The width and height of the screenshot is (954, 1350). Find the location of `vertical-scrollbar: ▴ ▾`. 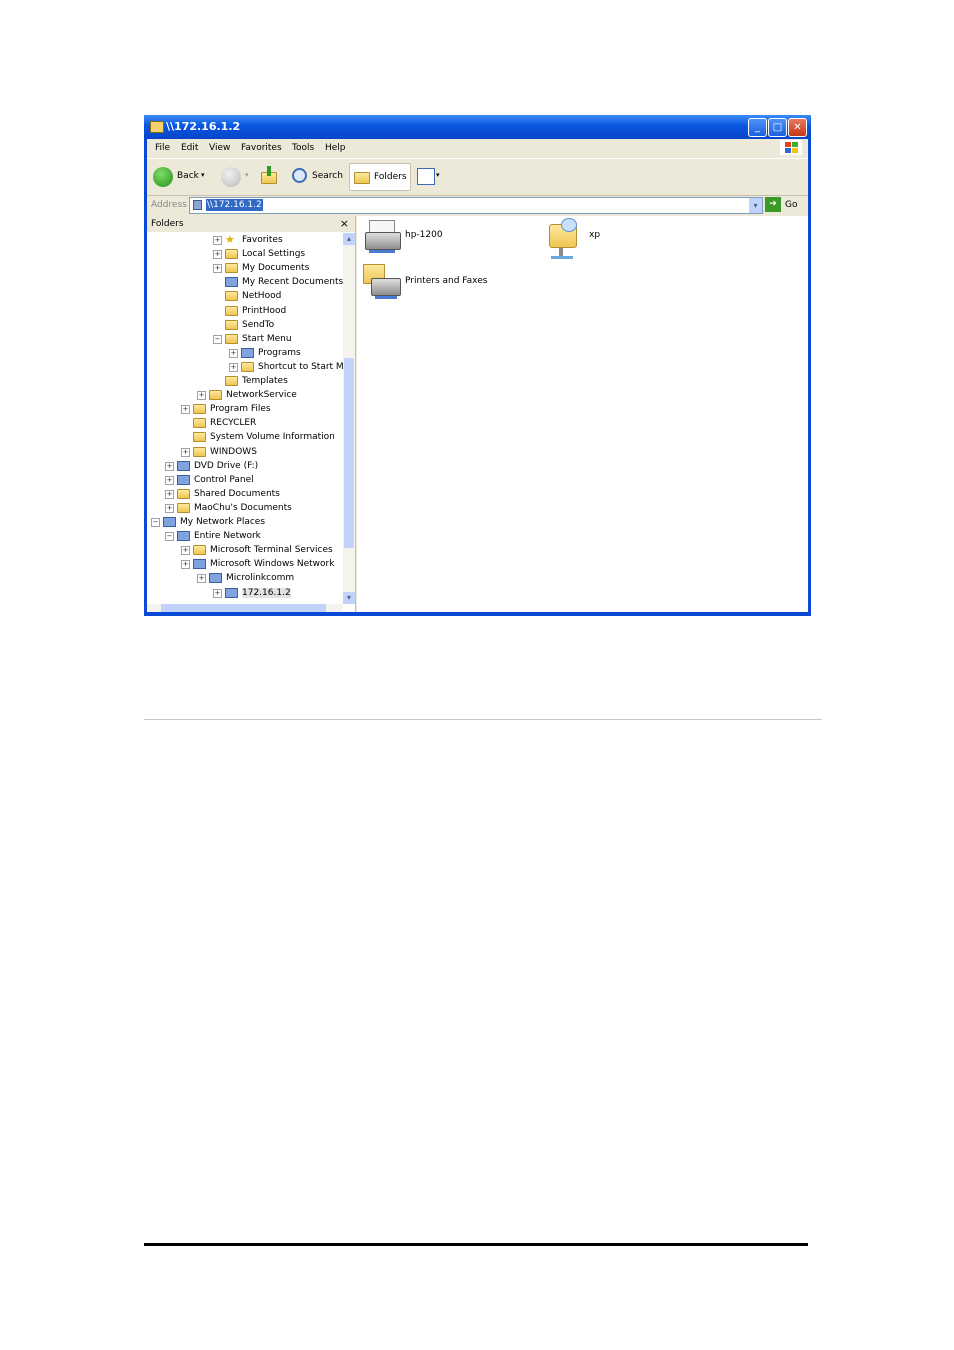

vertical-scrollbar: ▴ ▾ is located at coordinates (349, 418).